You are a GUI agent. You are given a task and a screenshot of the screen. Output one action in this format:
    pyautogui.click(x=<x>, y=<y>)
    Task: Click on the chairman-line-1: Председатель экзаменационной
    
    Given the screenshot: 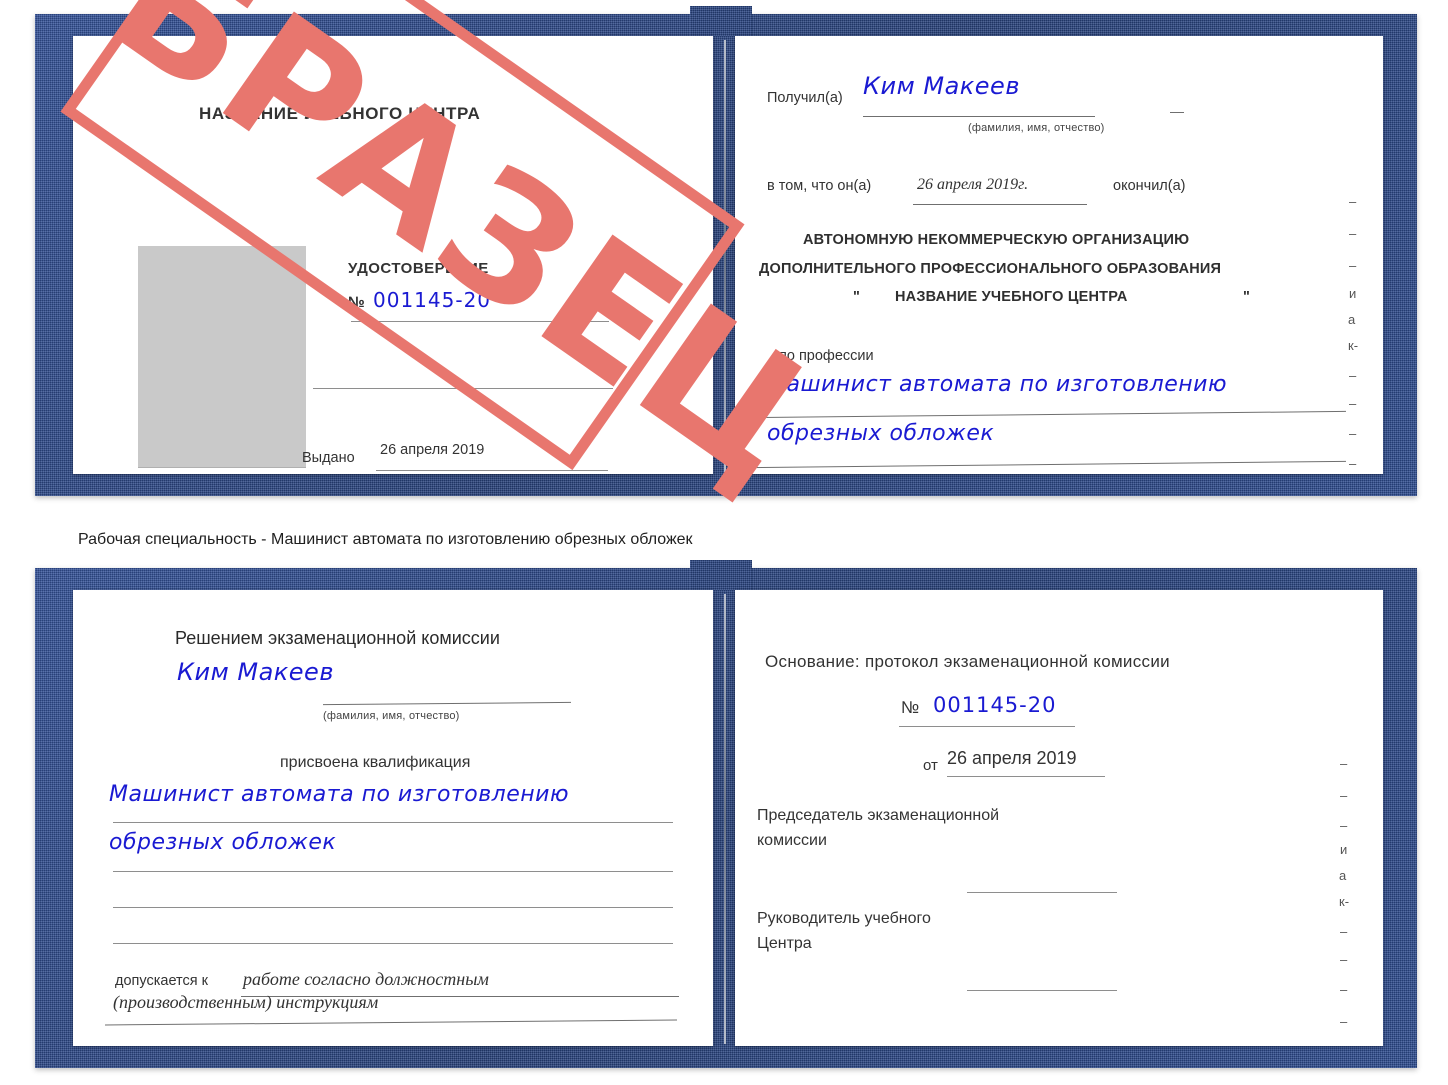 What is the action you would take?
    pyautogui.click(x=878, y=815)
    